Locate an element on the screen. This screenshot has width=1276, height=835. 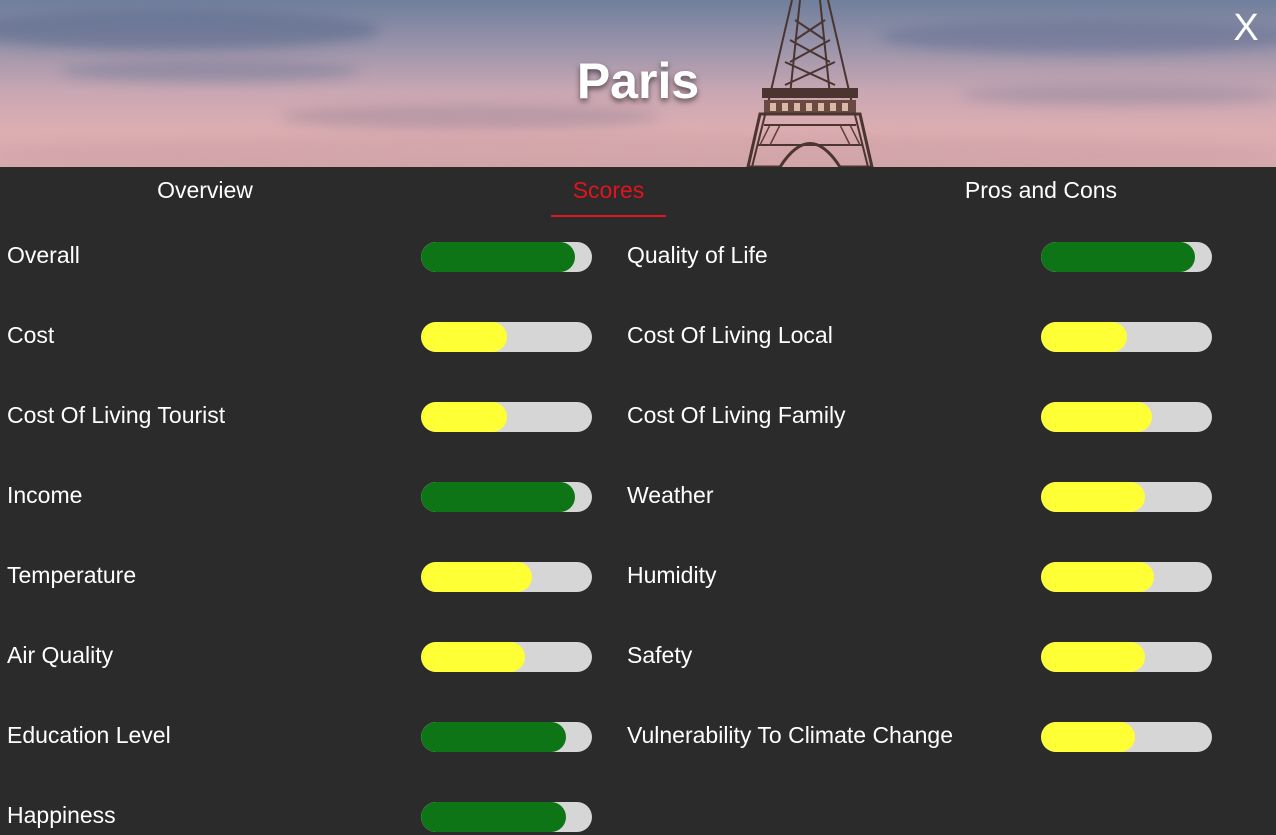
score-label: Cost is located at coordinates (31, 335).